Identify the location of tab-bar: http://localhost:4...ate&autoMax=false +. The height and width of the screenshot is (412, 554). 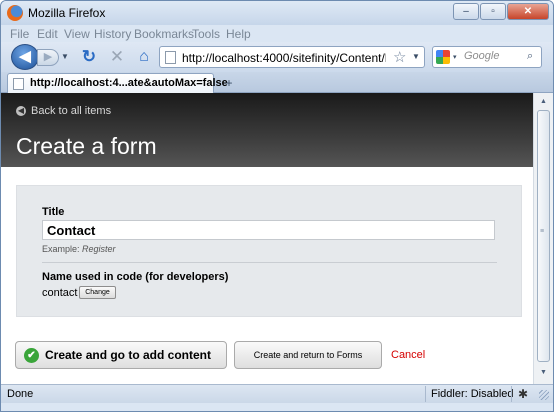
(277, 82).